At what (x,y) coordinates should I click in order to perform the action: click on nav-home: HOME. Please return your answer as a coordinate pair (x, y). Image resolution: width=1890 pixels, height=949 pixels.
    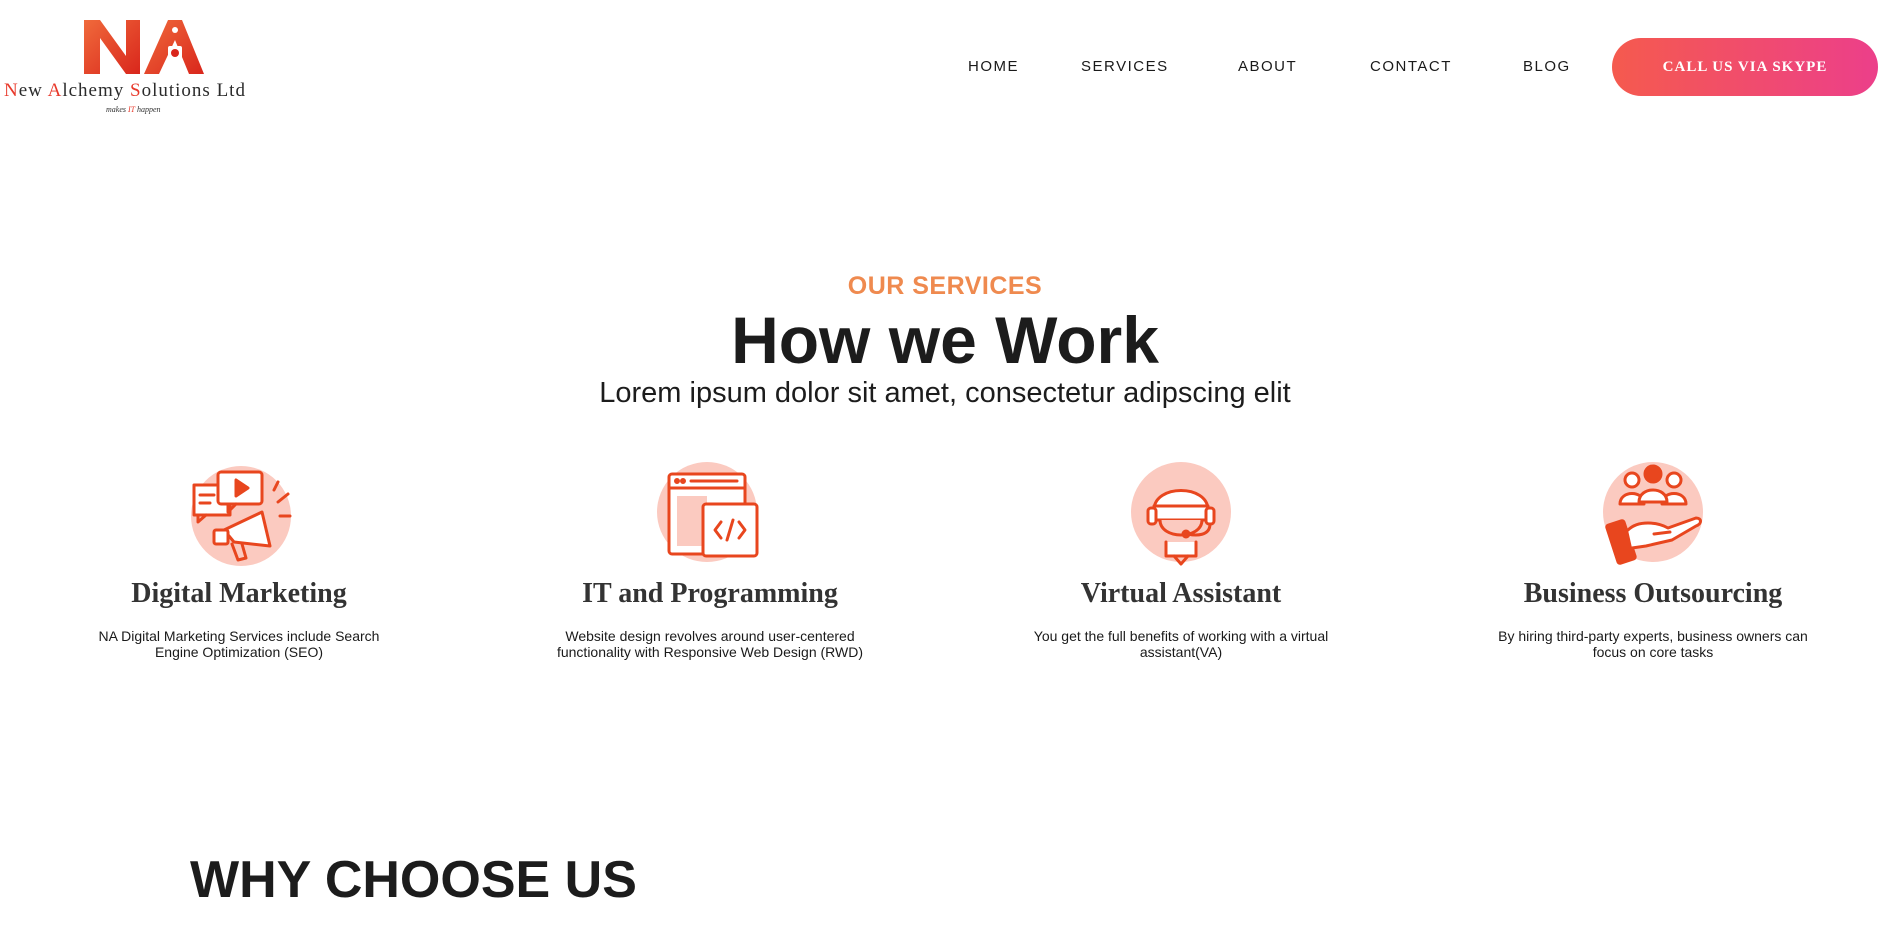
    Looking at the image, I should click on (993, 66).